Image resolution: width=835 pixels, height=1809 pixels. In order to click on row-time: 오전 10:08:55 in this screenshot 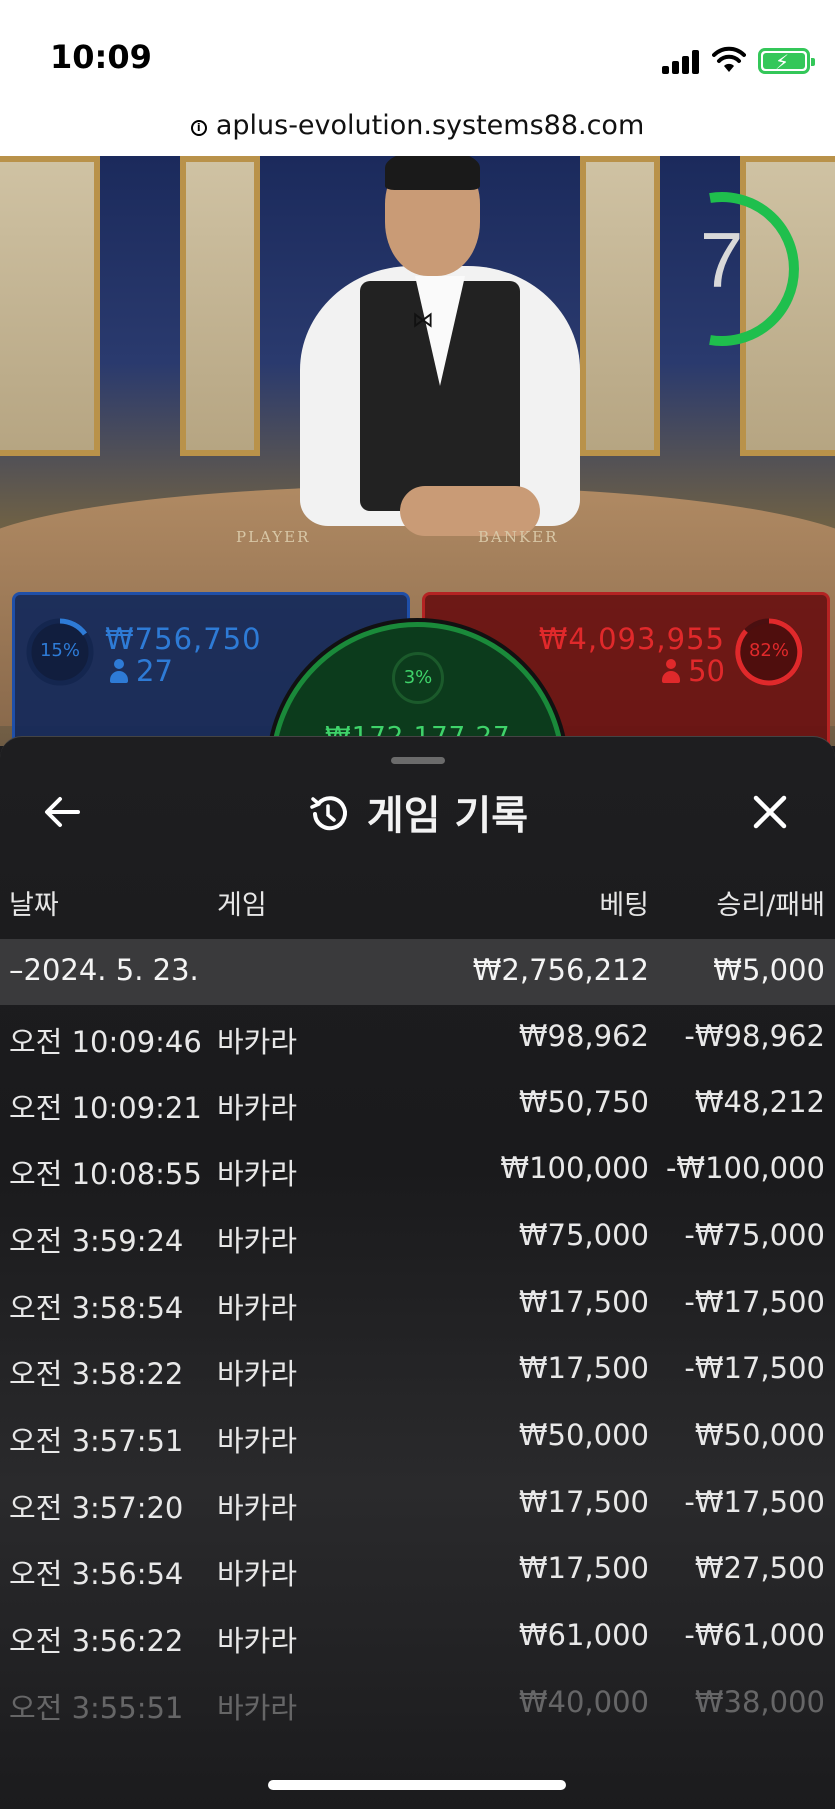, I will do `click(105, 1174)`.